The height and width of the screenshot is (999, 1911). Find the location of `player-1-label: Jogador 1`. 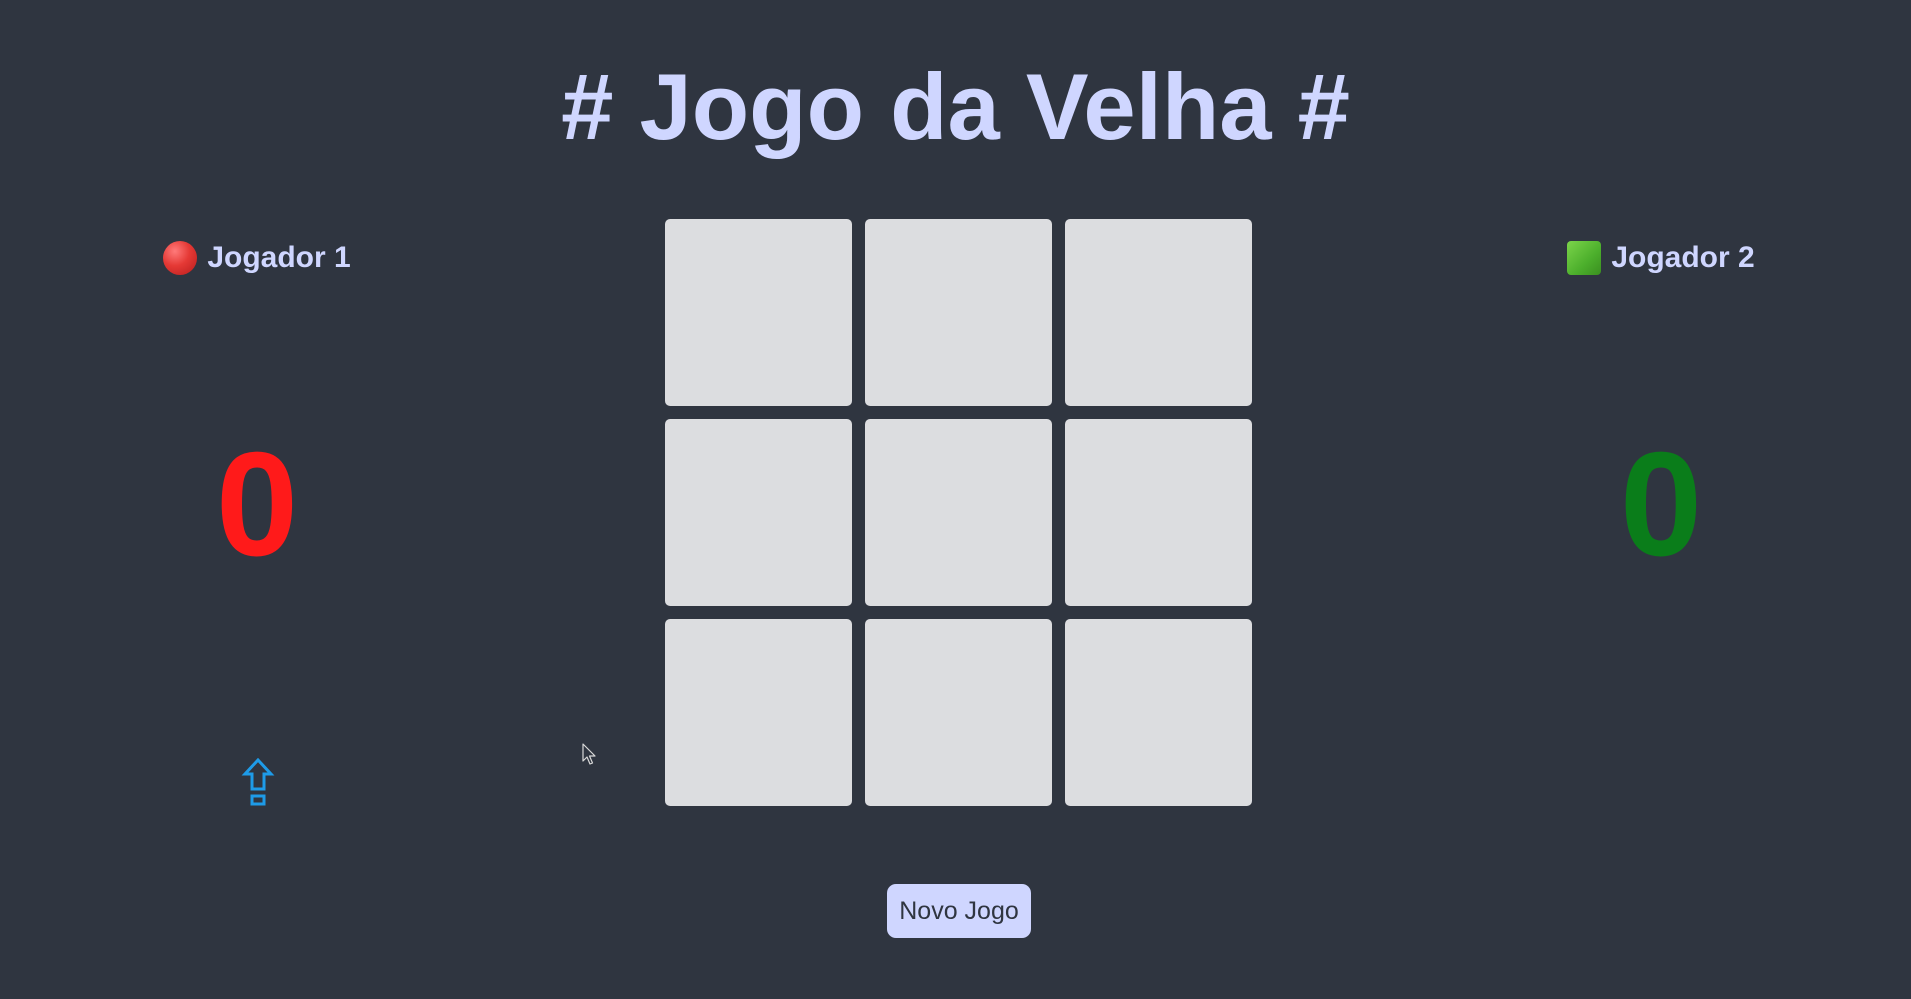

player-1-label: Jogador 1 is located at coordinates (257, 258).